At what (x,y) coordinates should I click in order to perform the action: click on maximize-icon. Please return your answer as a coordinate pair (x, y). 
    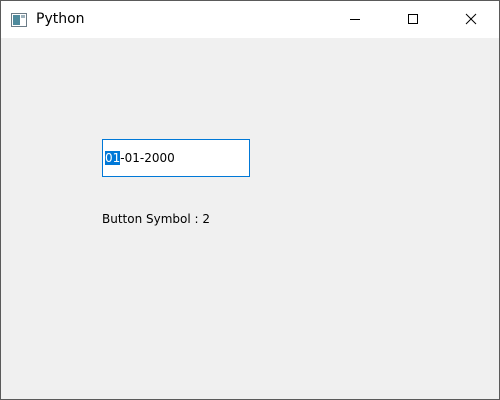
    Looking at the image, I should click on (413, 19).